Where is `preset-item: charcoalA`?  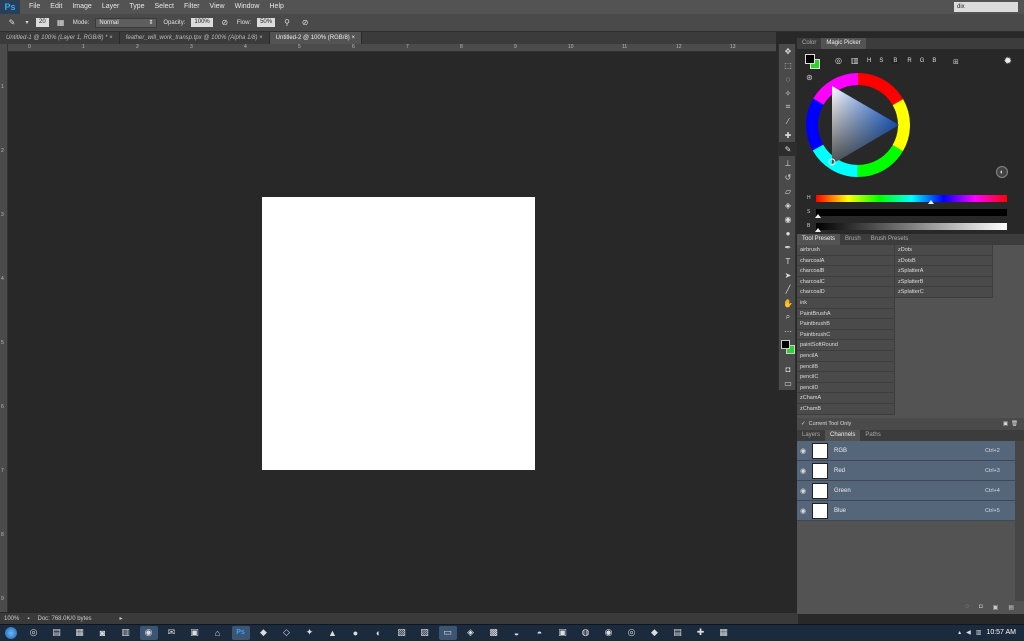
preset-item: charcoalA is located at coordinates (846, 261).